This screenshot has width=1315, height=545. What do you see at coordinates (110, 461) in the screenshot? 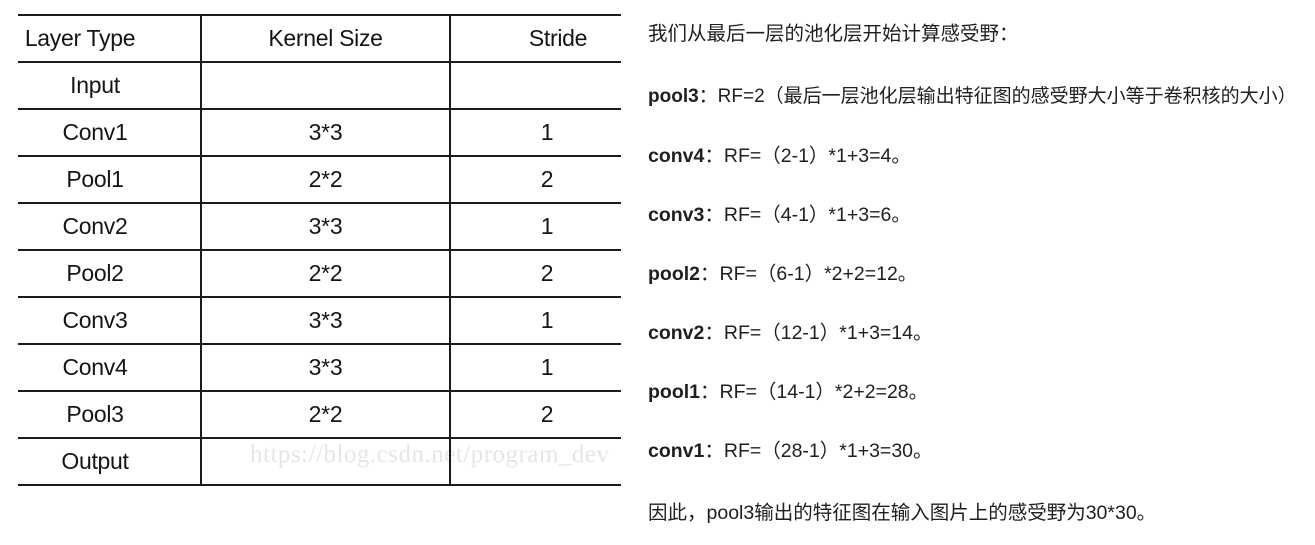
I see `cell-layer-type: Output` at bounding box center [110, 461].